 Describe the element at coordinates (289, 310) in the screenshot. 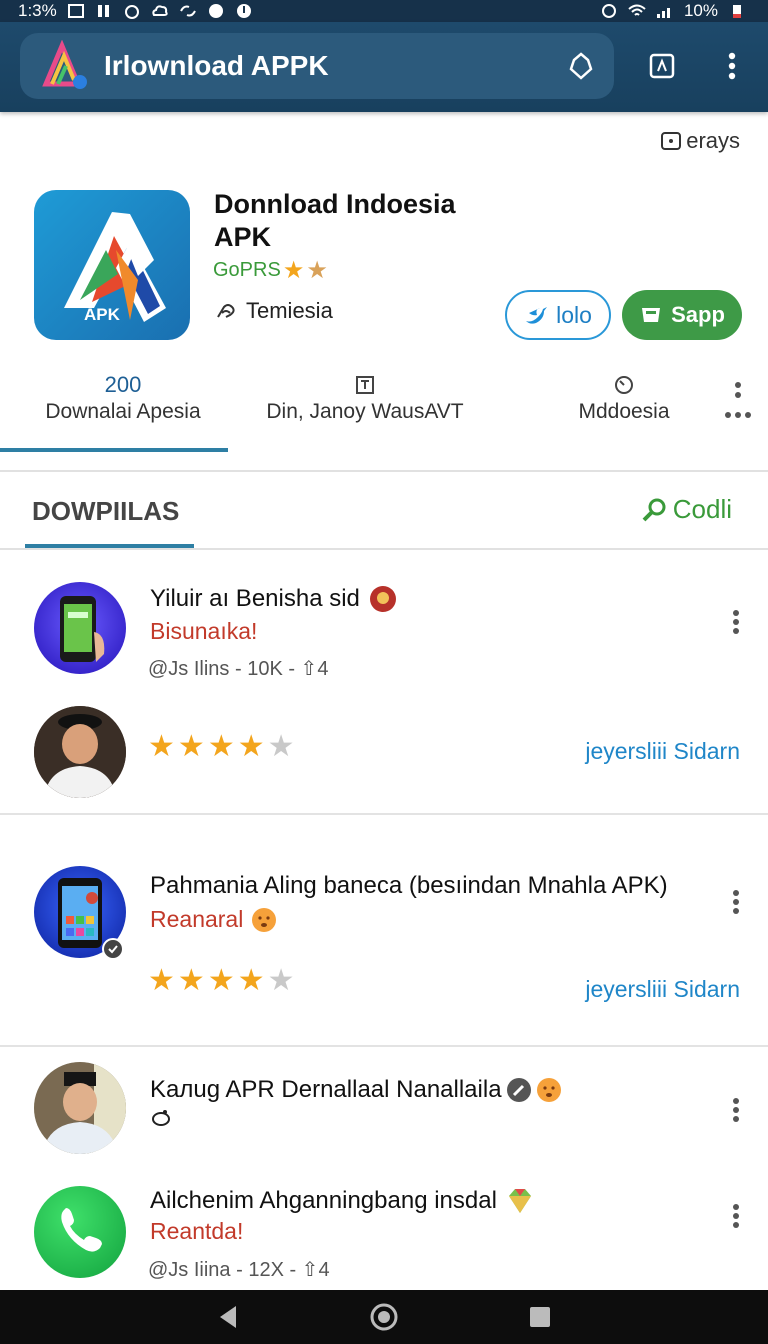

I see `developer-name: Temiesia` at that location.